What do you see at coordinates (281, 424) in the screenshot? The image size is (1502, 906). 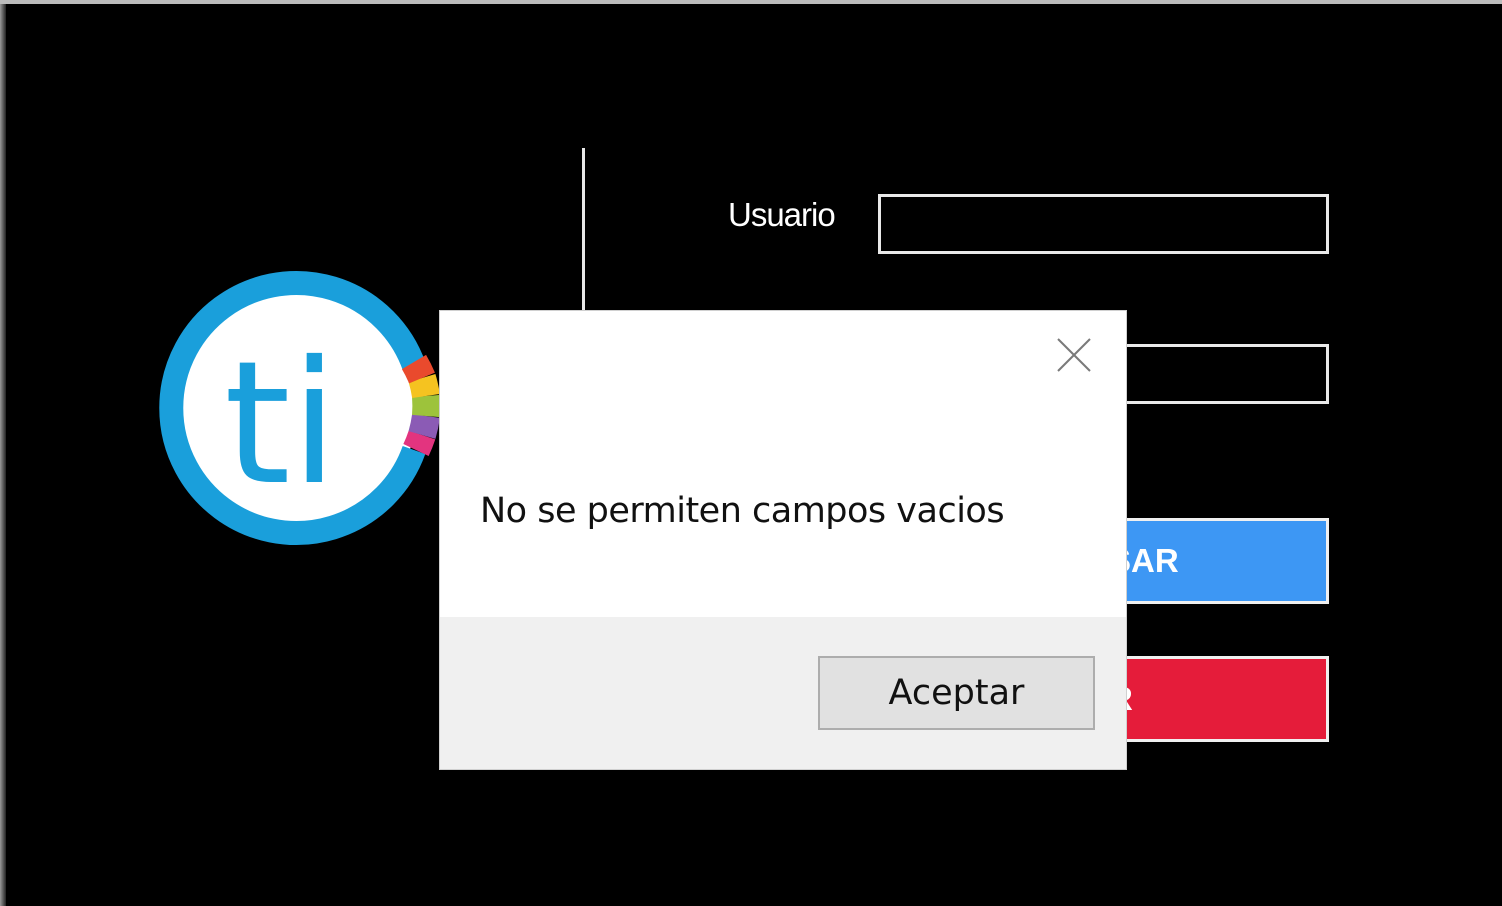 I see `svg-text: ti` at bounding box center [281, 424].